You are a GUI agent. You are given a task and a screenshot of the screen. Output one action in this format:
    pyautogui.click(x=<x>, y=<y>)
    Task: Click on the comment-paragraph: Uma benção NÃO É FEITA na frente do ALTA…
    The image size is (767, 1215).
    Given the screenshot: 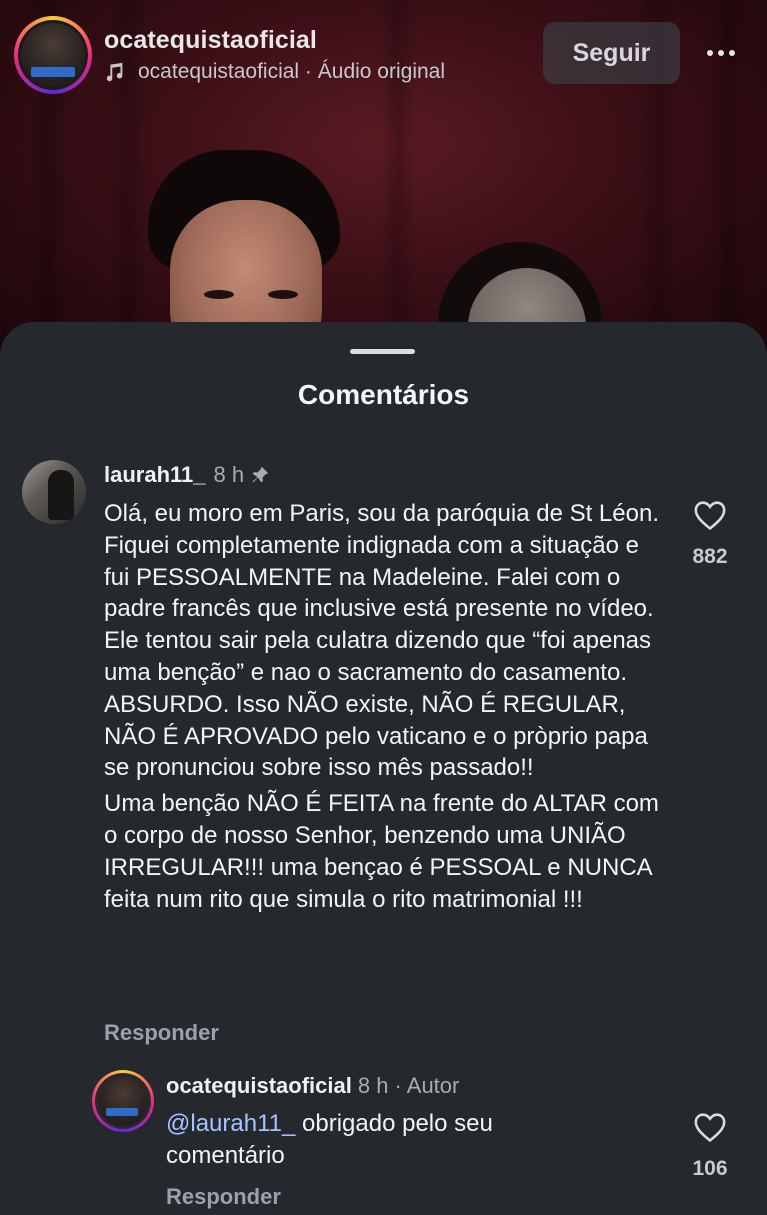 What is the action you would take?
    pyautogui.click(x=381, y=851)
    